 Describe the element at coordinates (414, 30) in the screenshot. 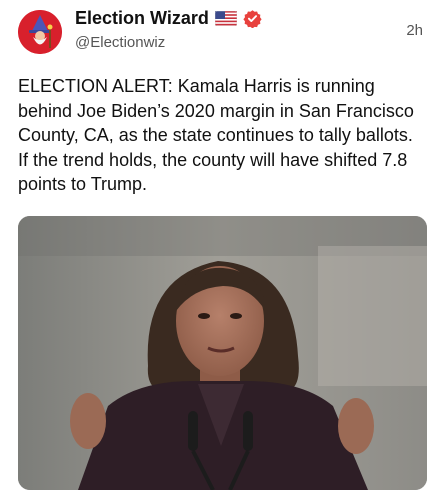

I see `post-timestamp: 2h` at that location.